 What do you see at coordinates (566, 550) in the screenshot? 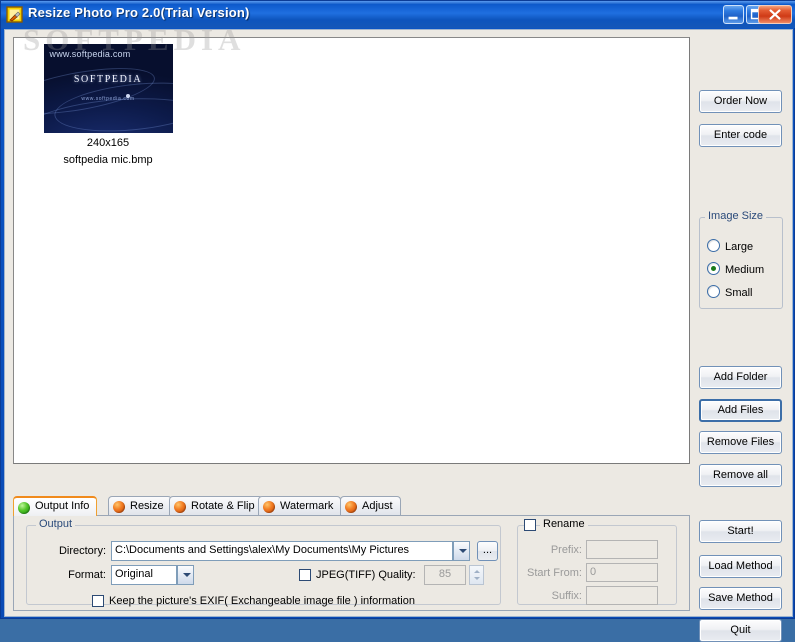
I see `prefix-label: Prefix:` at bounding box center [566, 550].